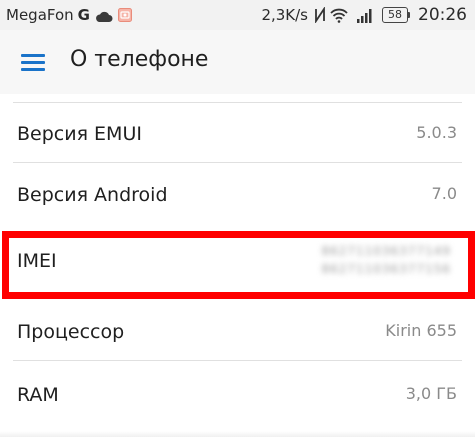 The image size is (475, 437). What do you see at coordinates (284, 15) in the screenshot?
I see `network-speed: 2,3K/s` at bounding box center [284, 15].